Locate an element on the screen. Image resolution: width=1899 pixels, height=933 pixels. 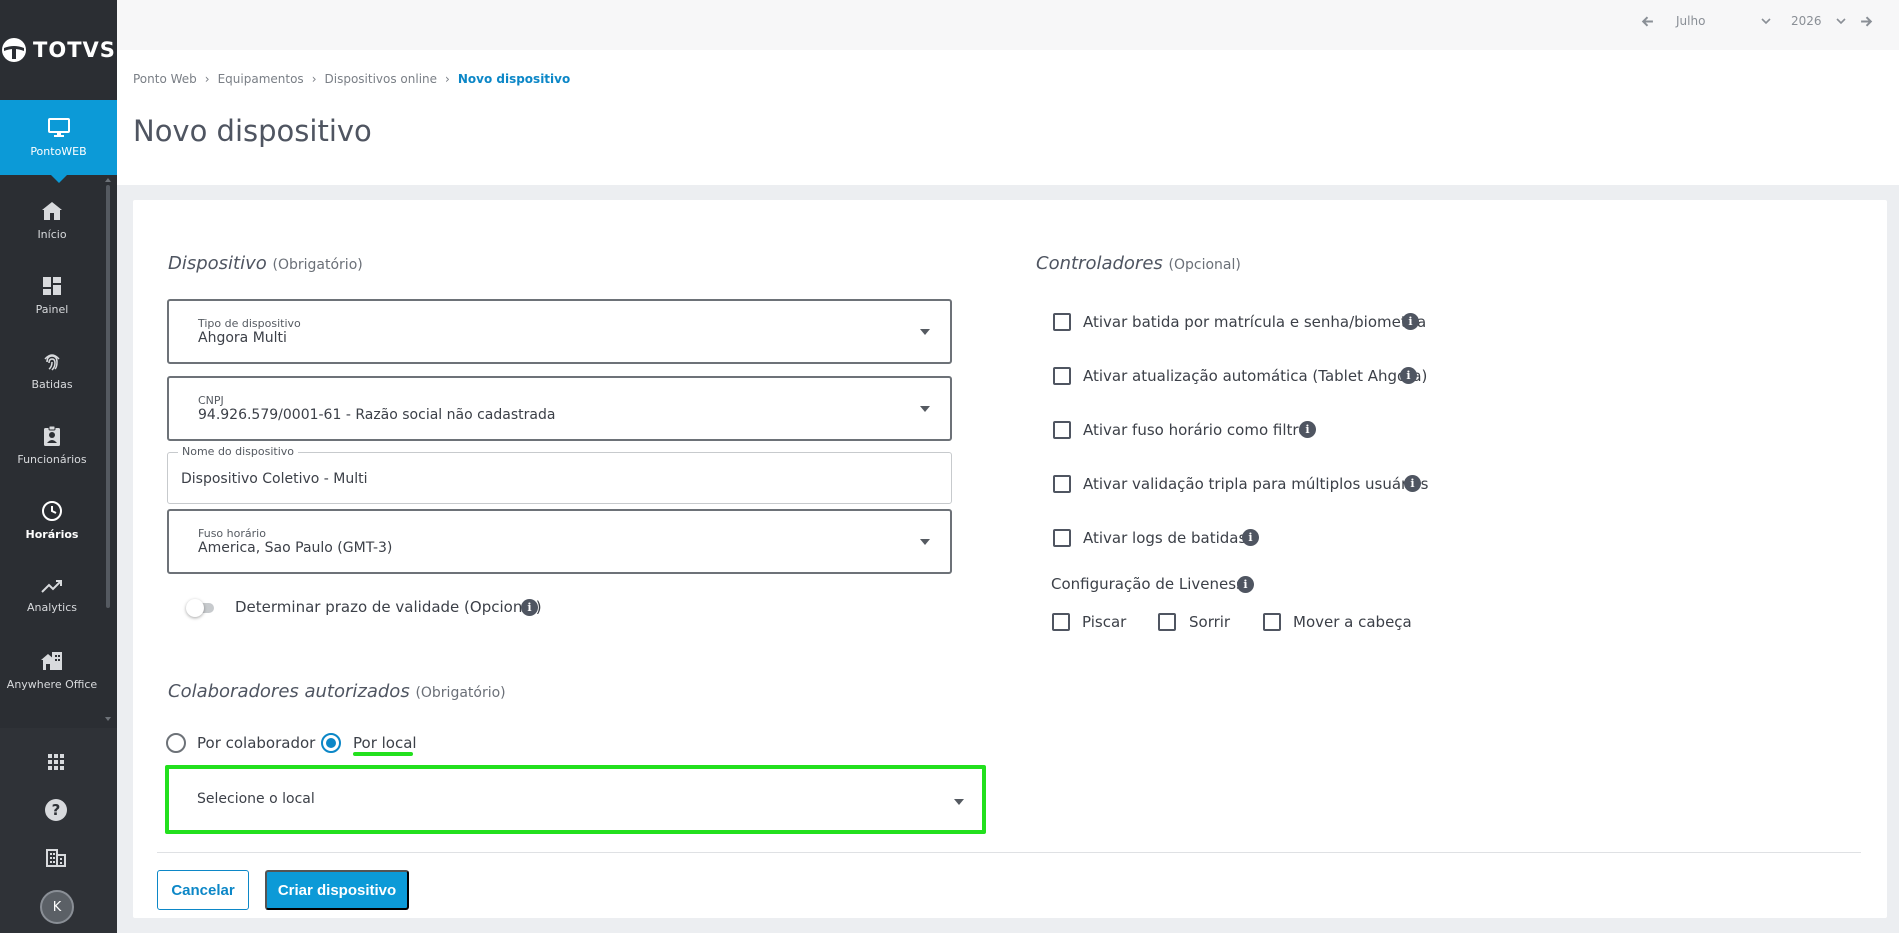
period-navigator: Julho 2026 is located at coordinates (1757, 21).